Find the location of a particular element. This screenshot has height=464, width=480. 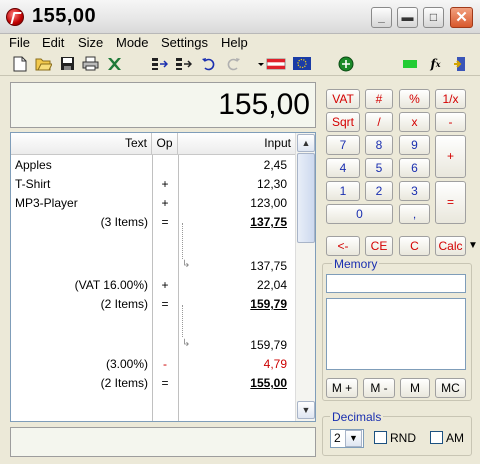

scroll-down-icon: ▼ is located at coordinates (306, 410).